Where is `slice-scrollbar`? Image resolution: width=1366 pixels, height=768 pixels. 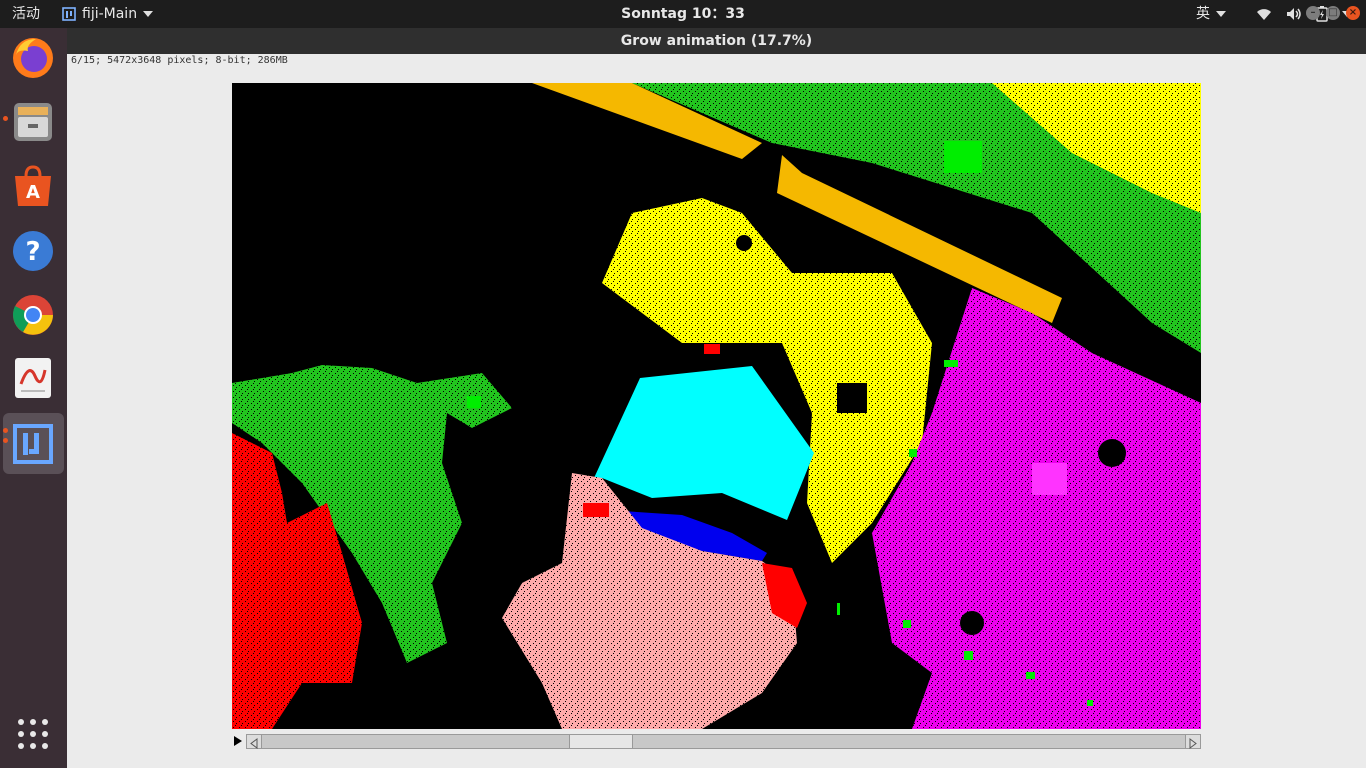
slice-scrollbar is located at coordinates (723, 741).